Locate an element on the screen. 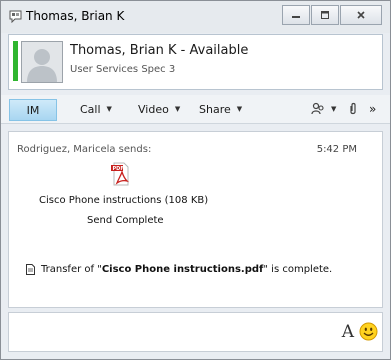  video-label: Video is located at coordinates (153, 109).